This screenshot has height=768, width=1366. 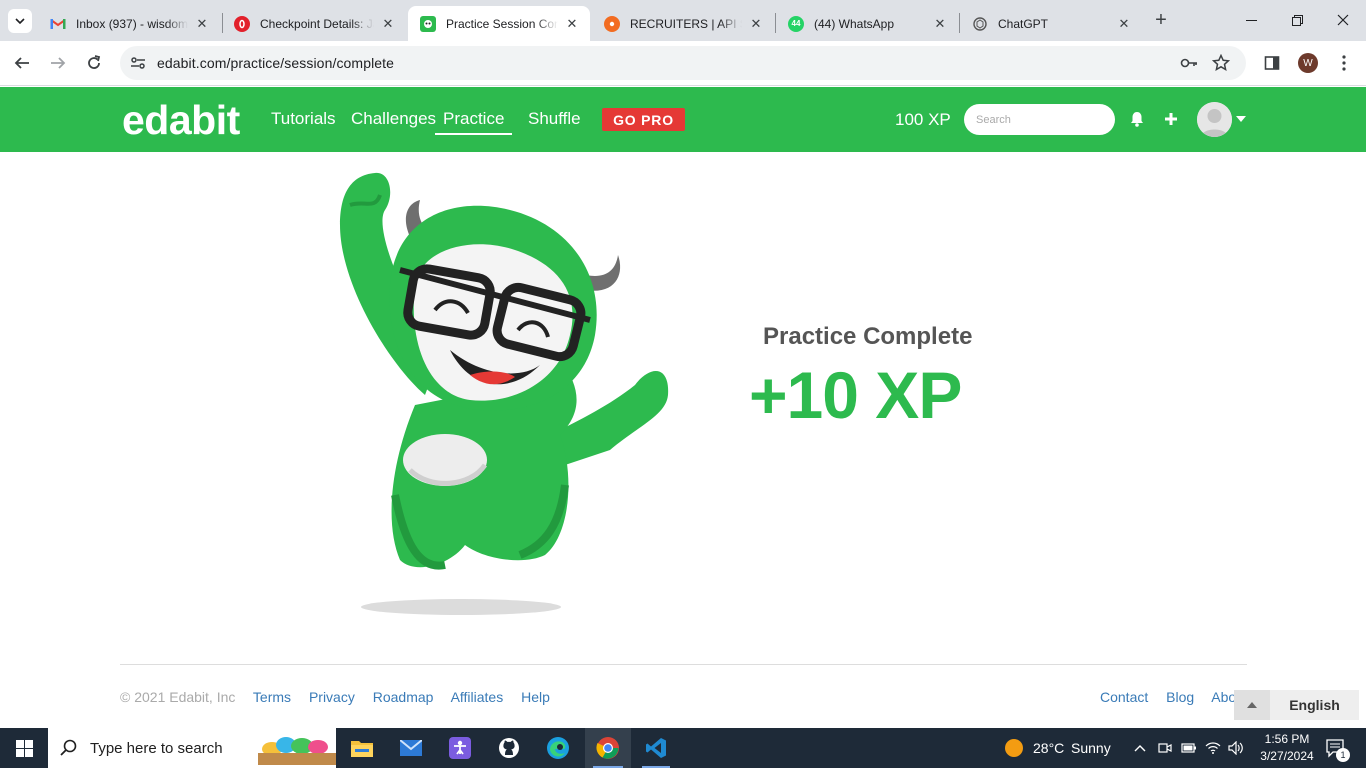 I want to click on caret-up-icon, so click(x=1252, y=705).